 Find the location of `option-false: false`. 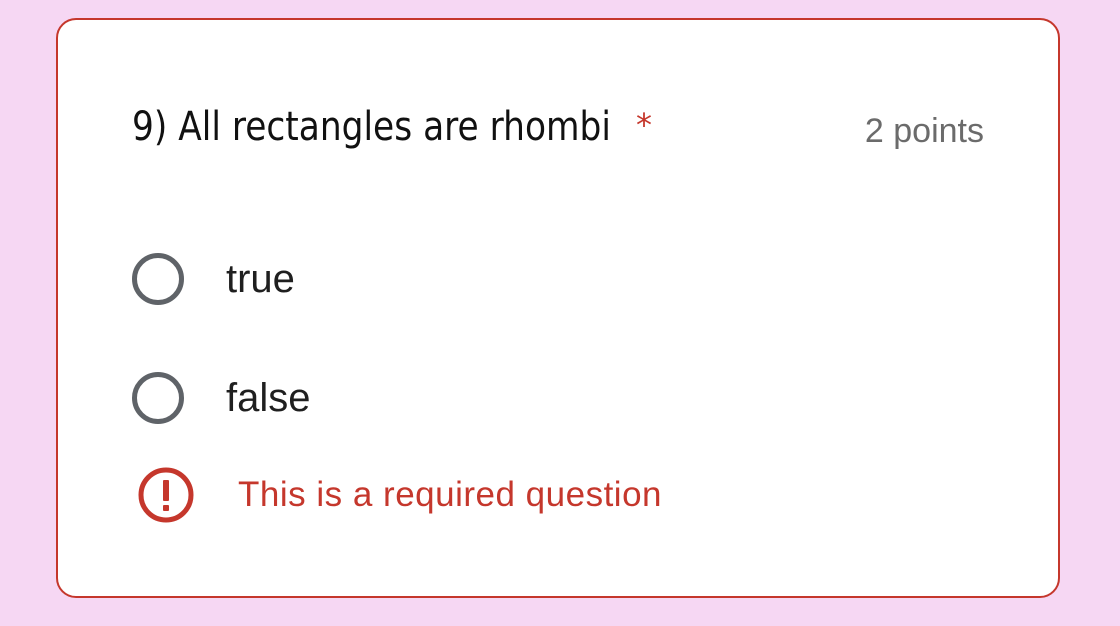

option-false: false is located at coordinates (221, 398).